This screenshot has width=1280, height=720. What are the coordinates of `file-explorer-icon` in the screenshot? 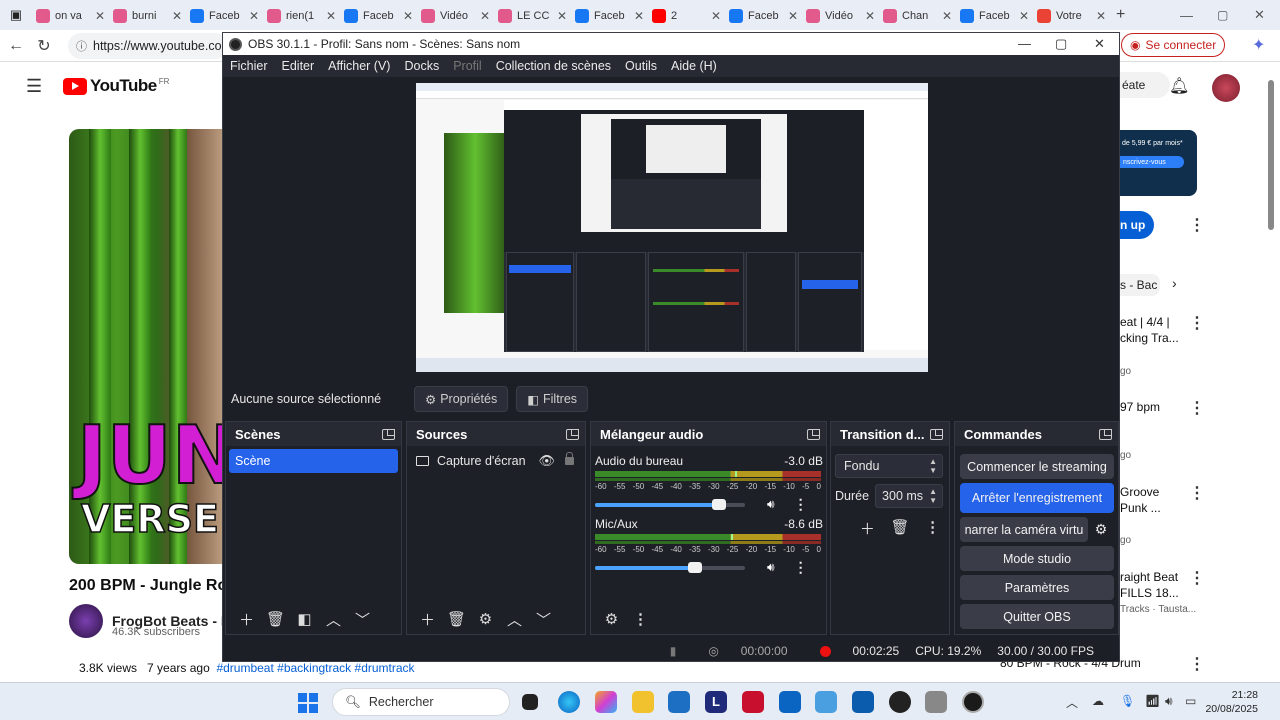 It's located at (643, 702).